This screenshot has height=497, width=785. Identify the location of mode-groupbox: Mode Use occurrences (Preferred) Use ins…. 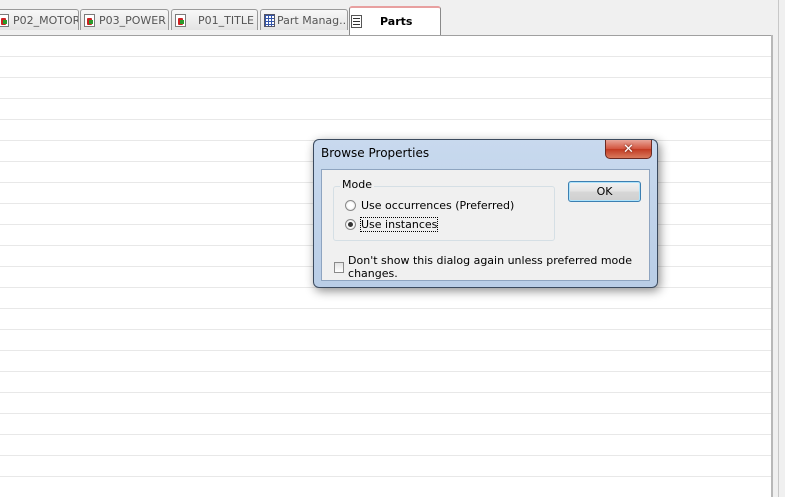
(444, 209).